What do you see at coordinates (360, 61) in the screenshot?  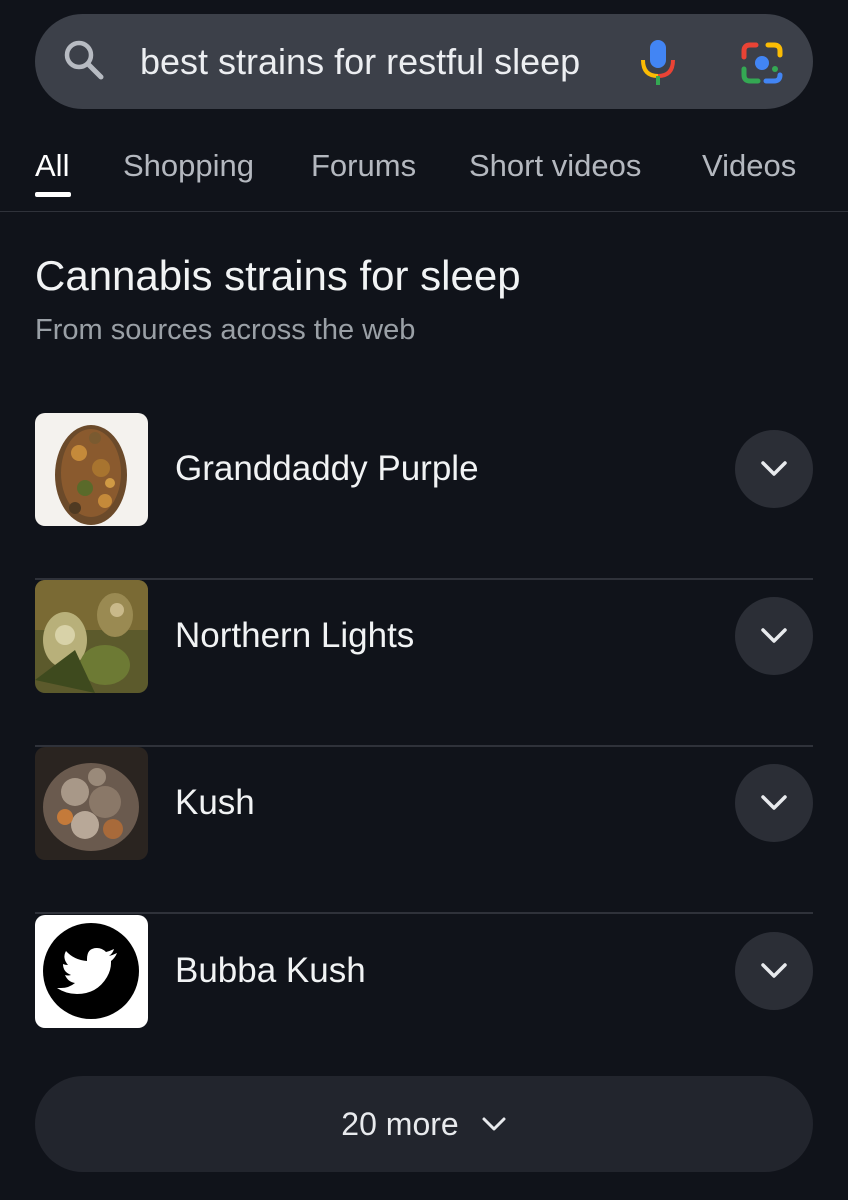 I see `search-input: best strains for restful sleep` at bounding box center [360, 61].